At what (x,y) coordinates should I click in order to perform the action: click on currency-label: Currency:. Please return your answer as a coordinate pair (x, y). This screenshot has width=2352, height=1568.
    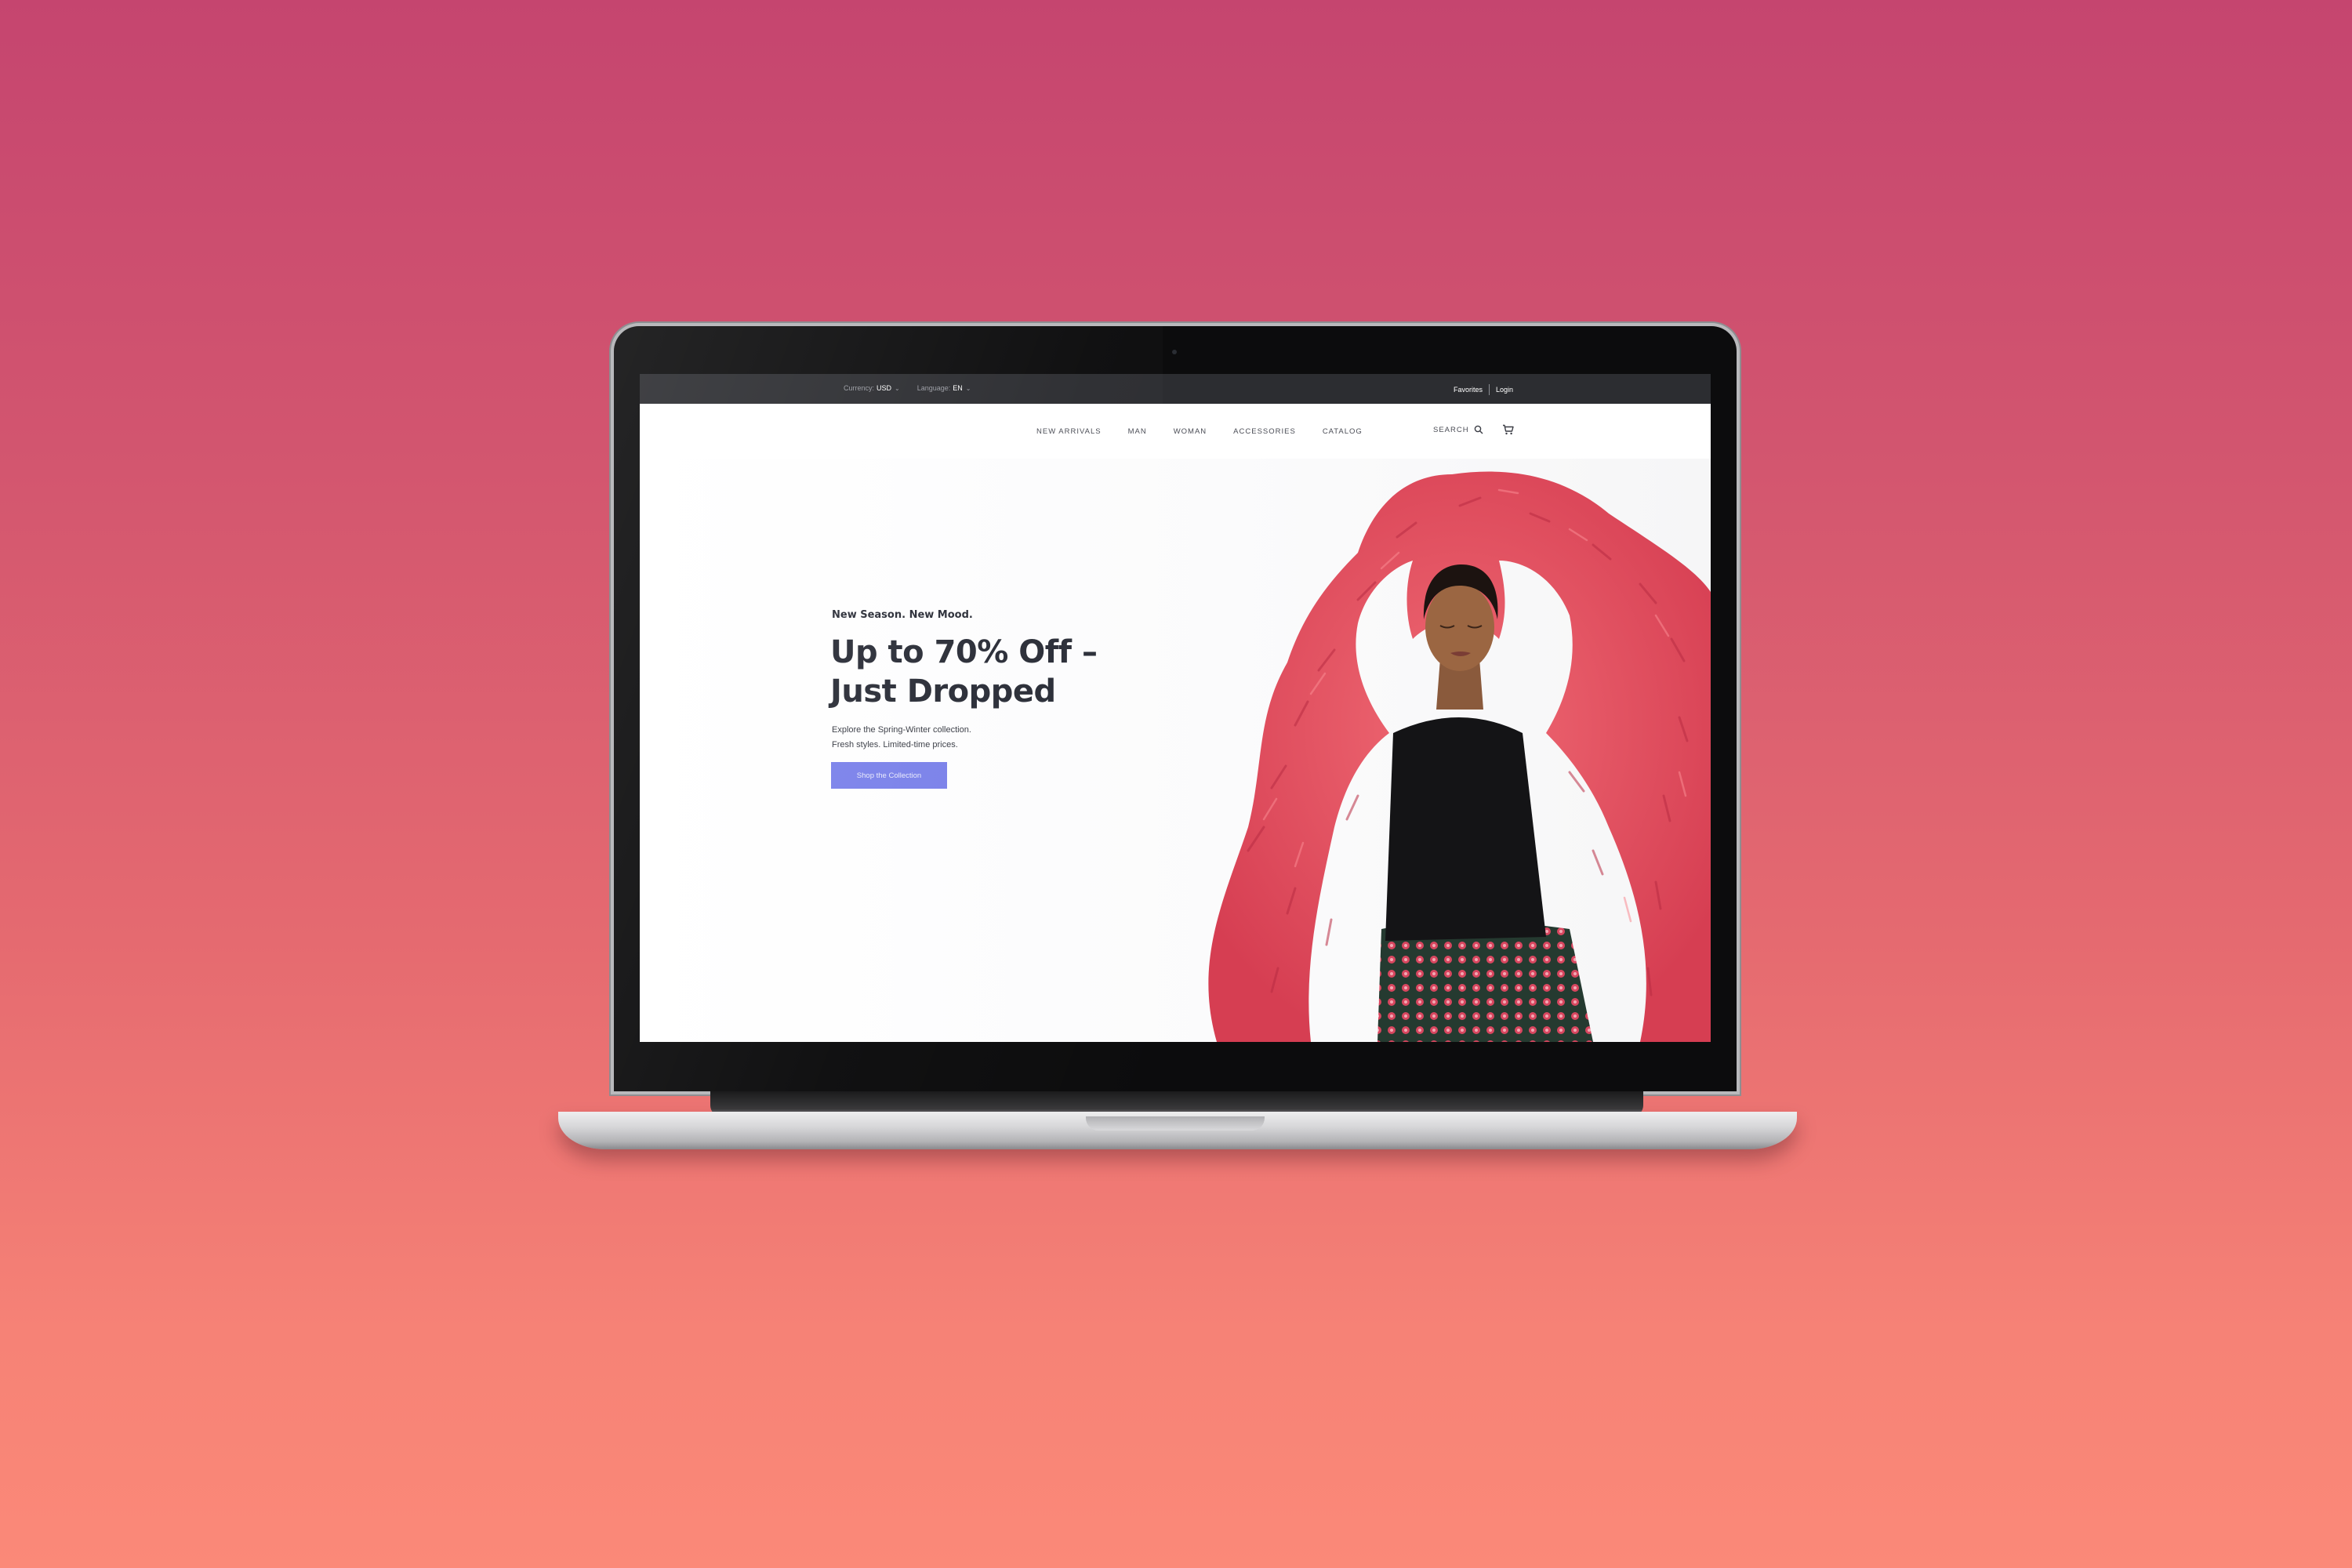
    Looking at the image, I should click on (859, 388).